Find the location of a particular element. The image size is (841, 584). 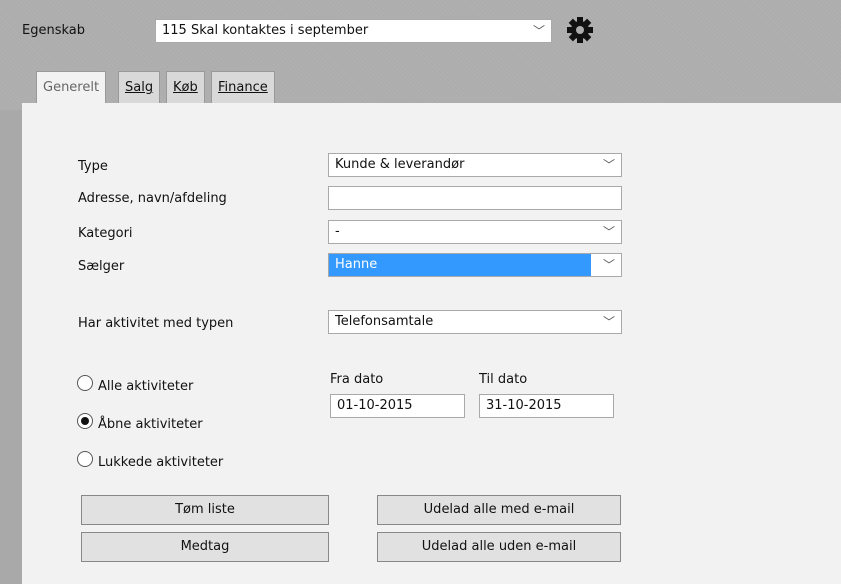

tab-label: Salg is located at coordinates (139, 87).